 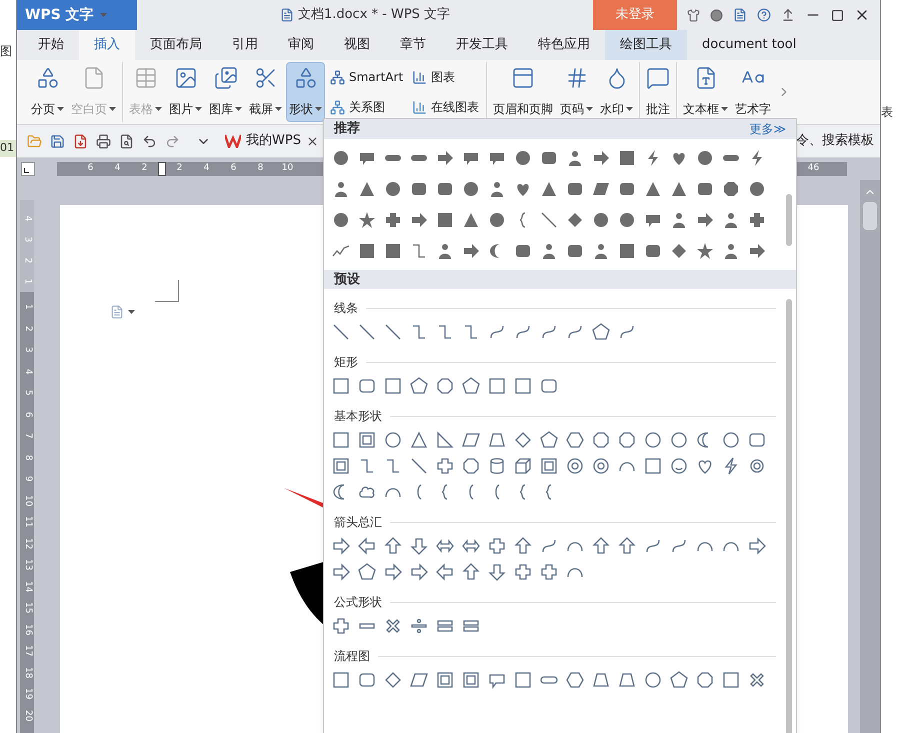 What do you see at coordinates (419, 680) in the screenshot?
I see `parallelogram-icon` at bounding box center [419, 680].